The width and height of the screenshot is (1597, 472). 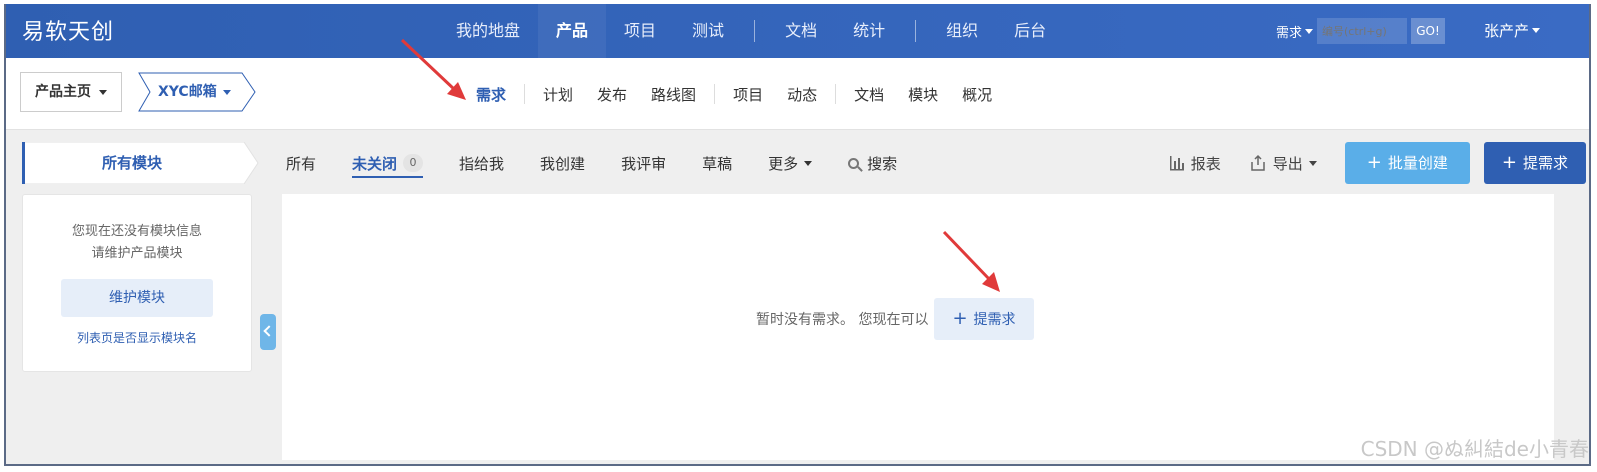 What do you see at coordinates (801, 31) in the screenshot?
I see `nav-item-doc: 文档` at bounding box center [801, 31].